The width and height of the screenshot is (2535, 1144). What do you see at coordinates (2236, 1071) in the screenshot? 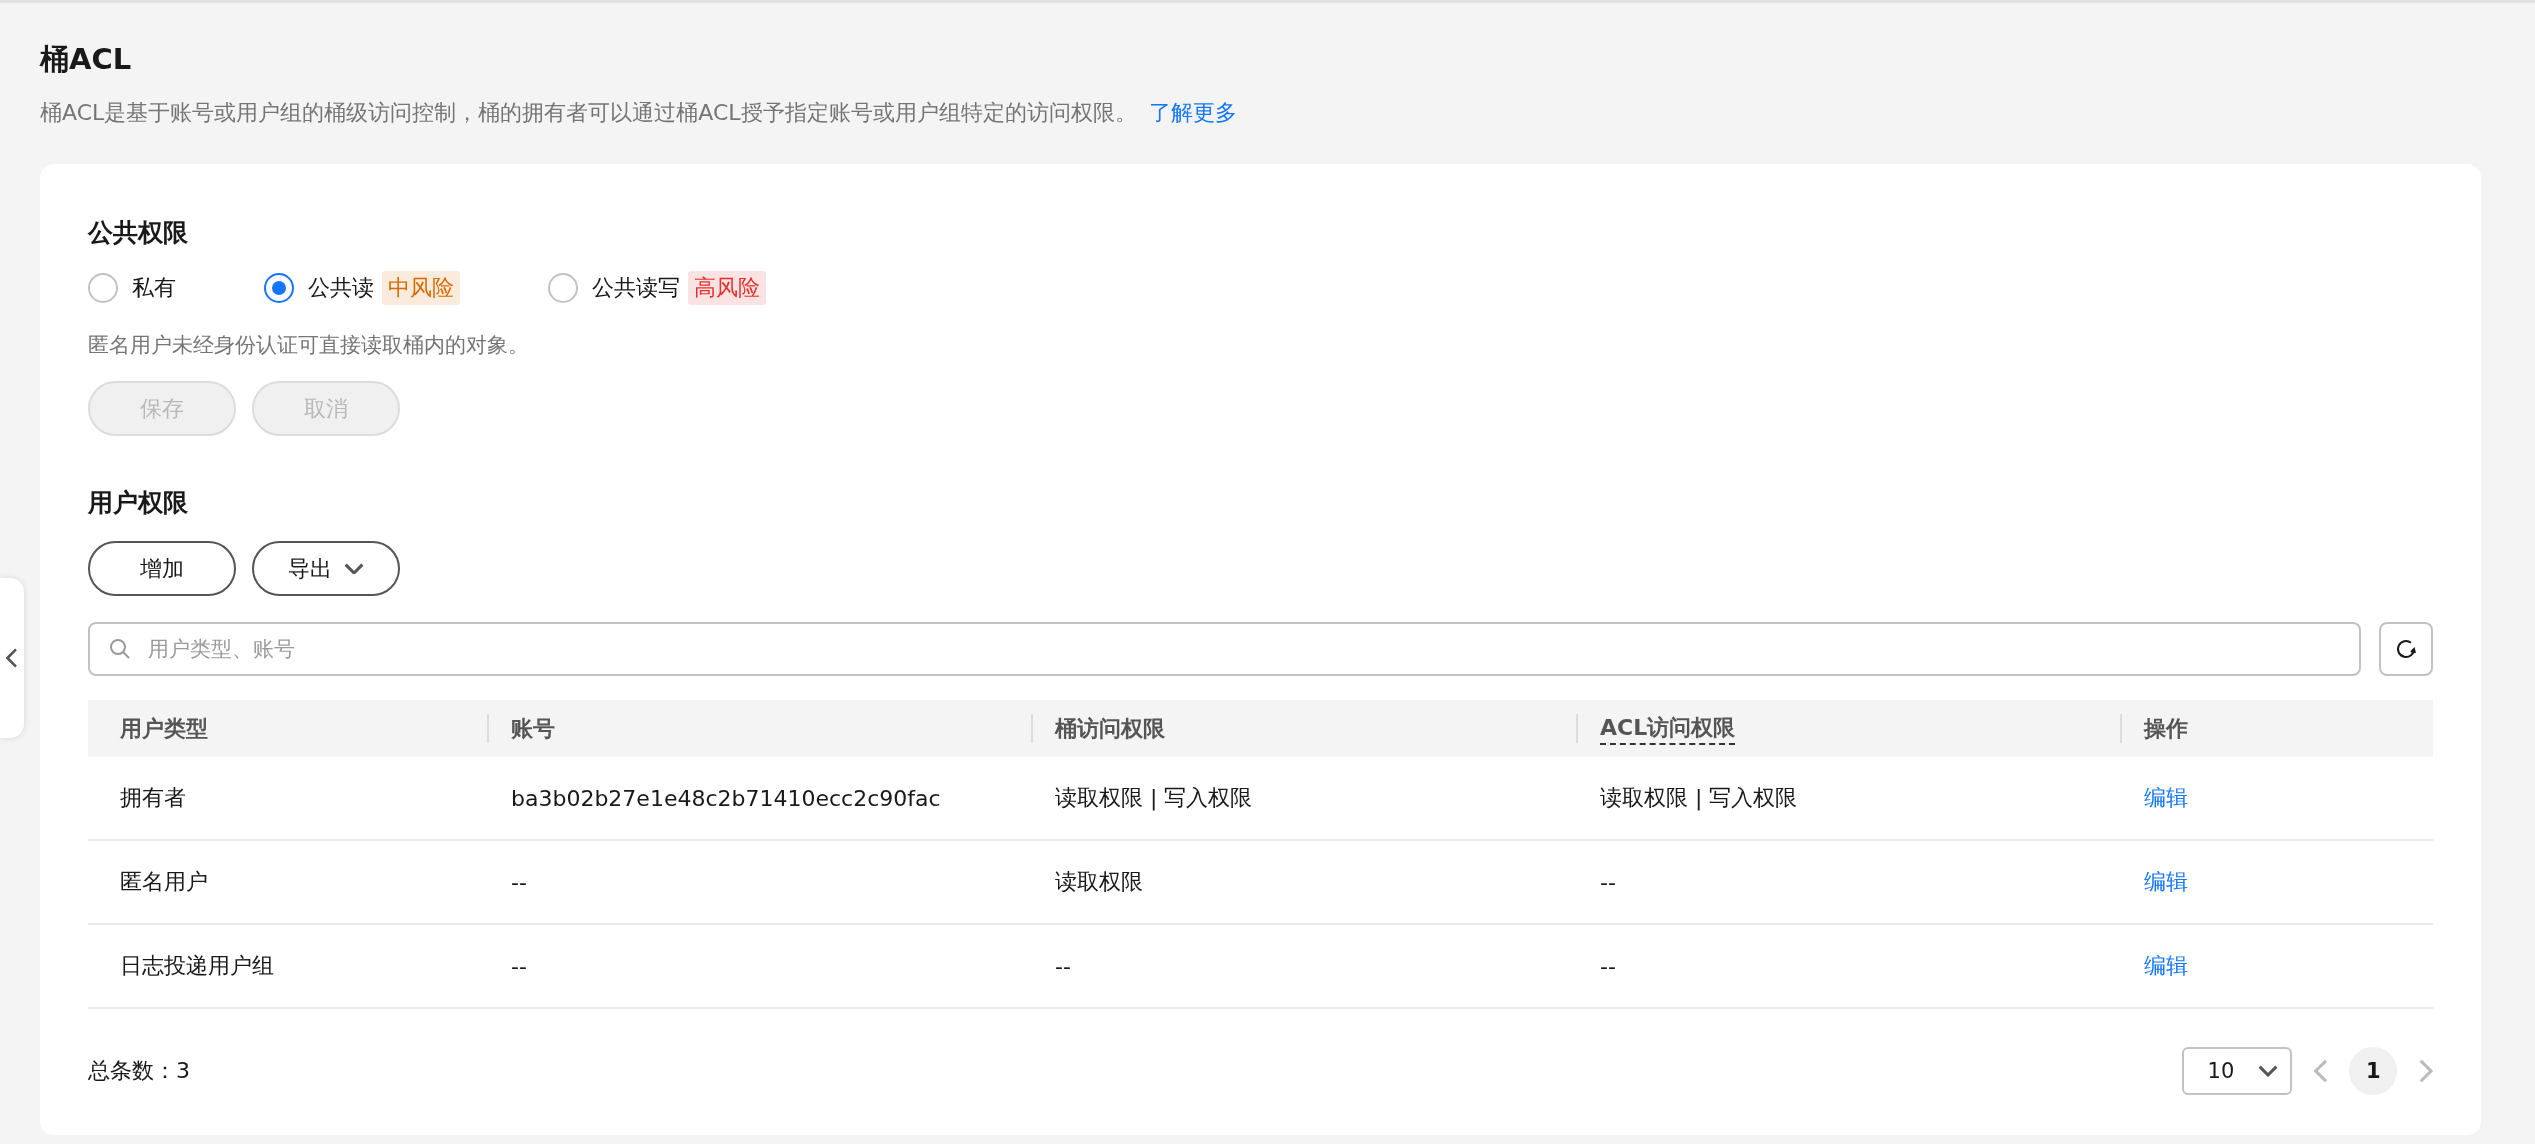
I see `page-size-select: 10` at bounding box center [2236, 1071].